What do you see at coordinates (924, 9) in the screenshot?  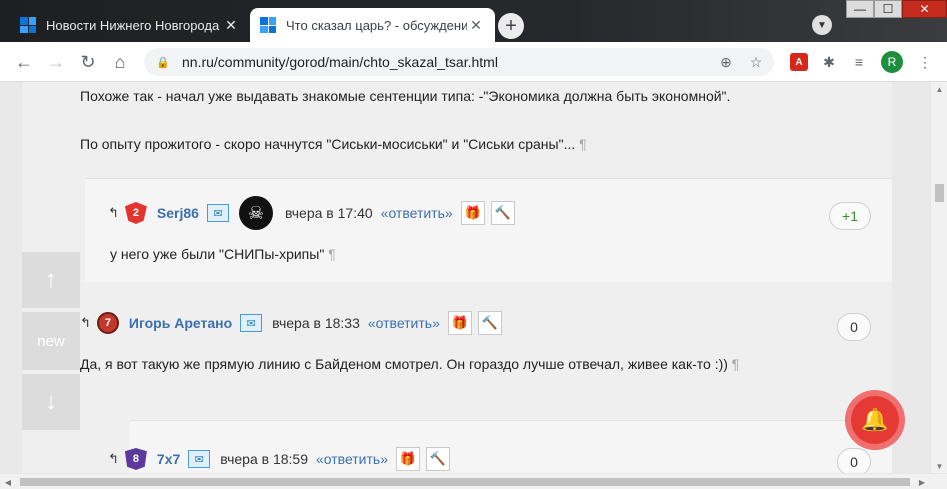 I see `close-window-button: ✕` at bounding box center [924, 9].